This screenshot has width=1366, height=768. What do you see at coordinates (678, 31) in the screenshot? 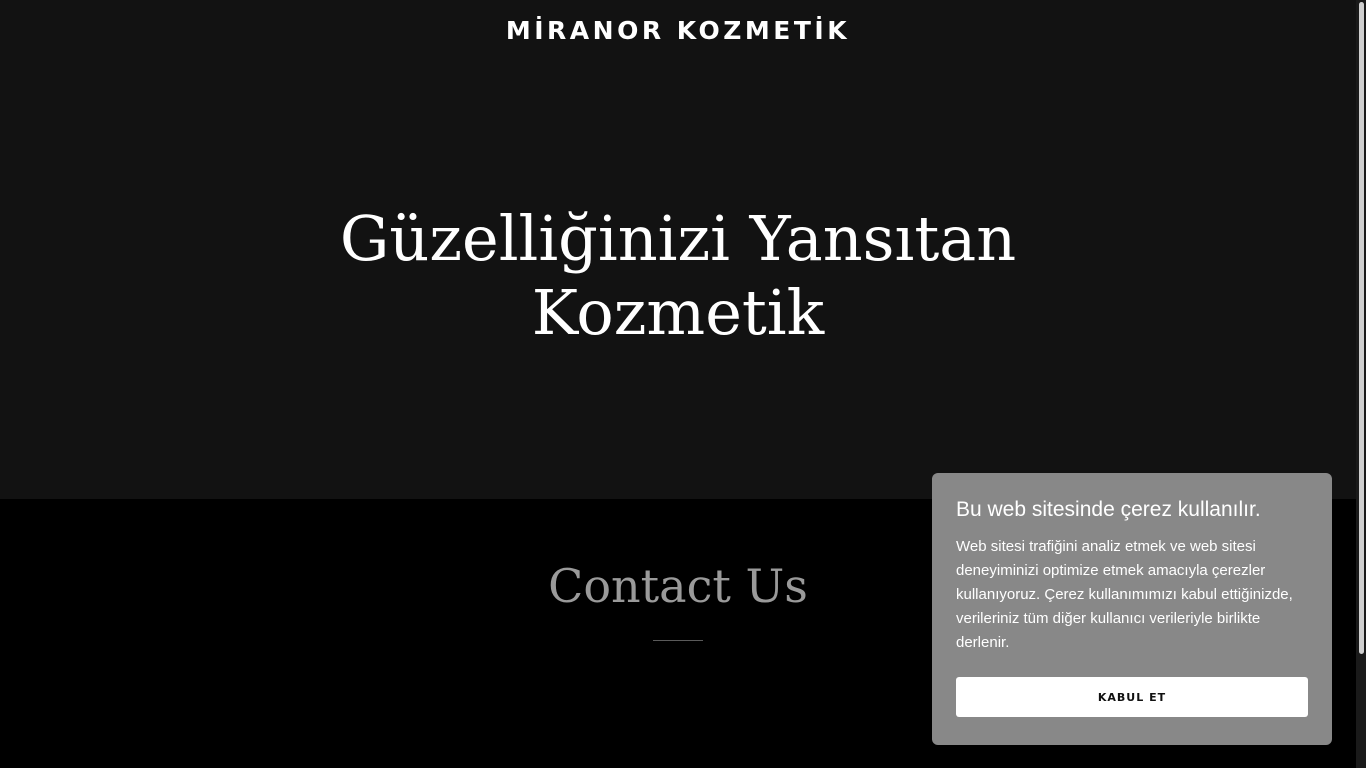
I see `site-logo: MİRANOR KOZMETİK` at bounding box center [678, 31].